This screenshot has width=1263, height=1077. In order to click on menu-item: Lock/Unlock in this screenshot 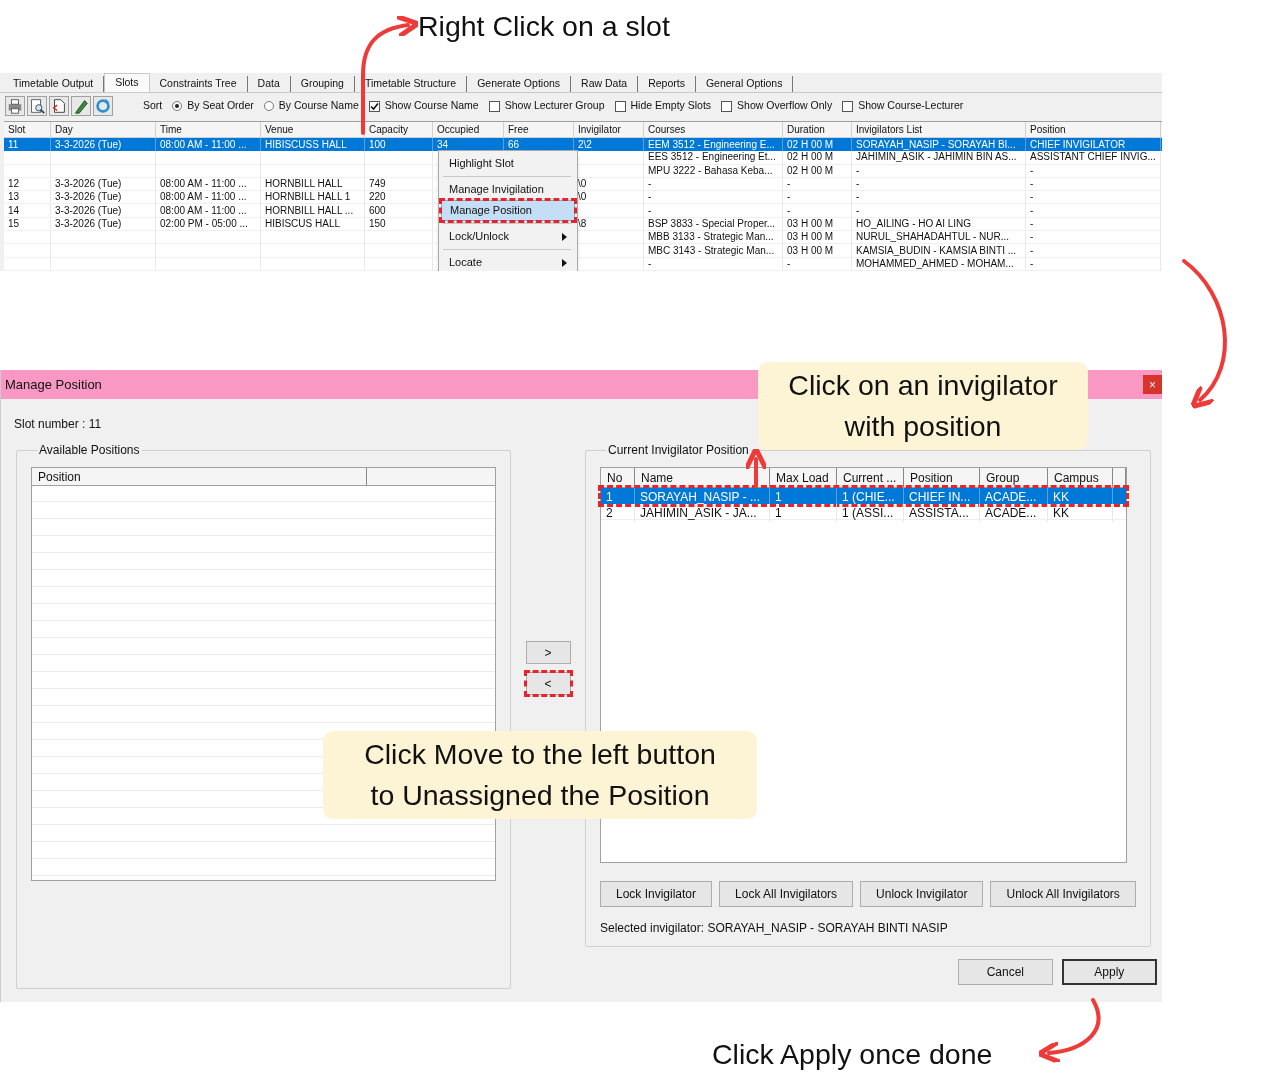, I will do `click(508, 236)`.